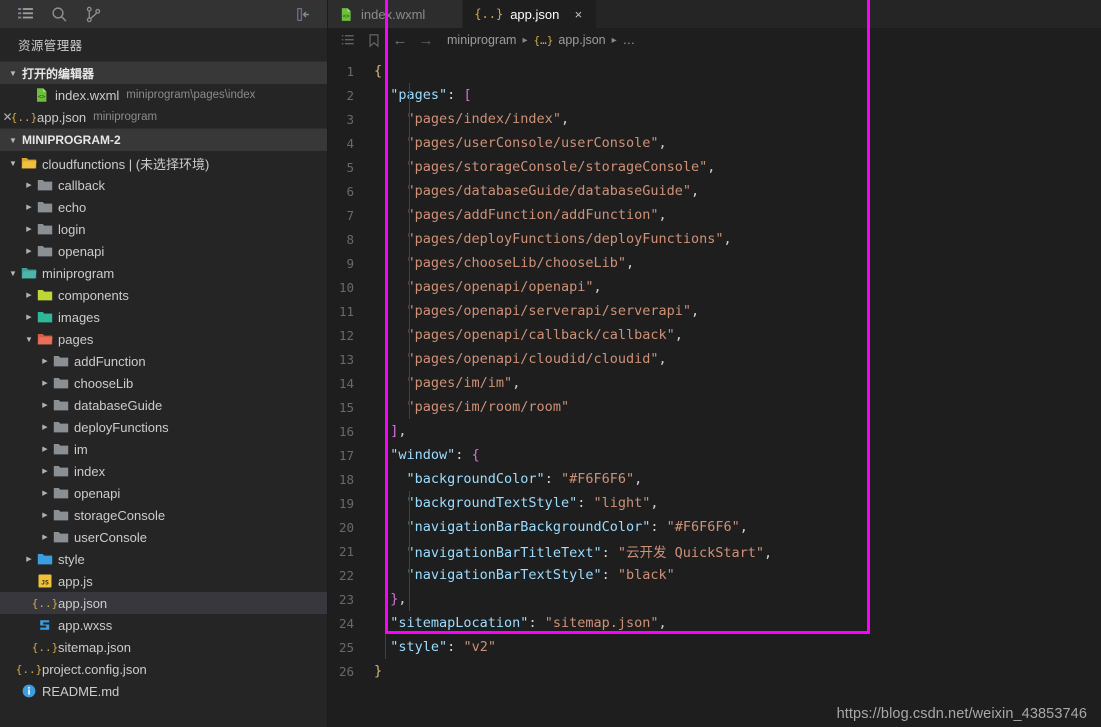 The image size is (1101, 727). What do you see at coordinates (61, 383) in the screenshot?
I see `folder-gray-icon` at bounding box center [61, 383].